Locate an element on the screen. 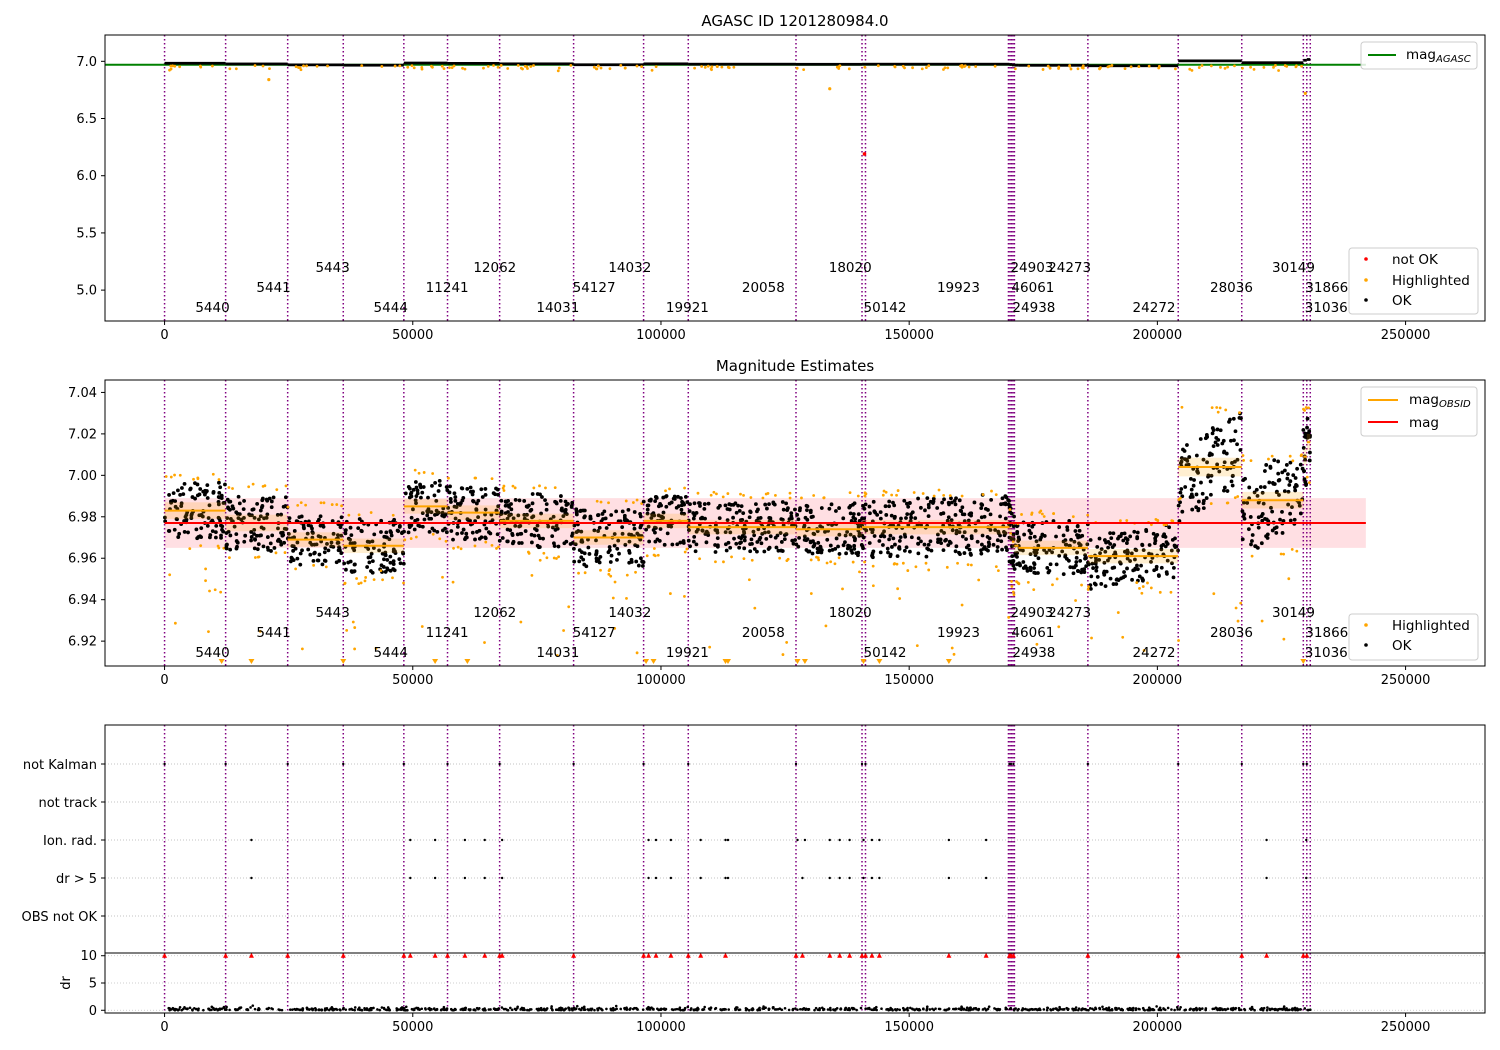 This screenshot has height=1050, width=1500. x-tick-label: 200000 is located at coordinates (1158, 335).